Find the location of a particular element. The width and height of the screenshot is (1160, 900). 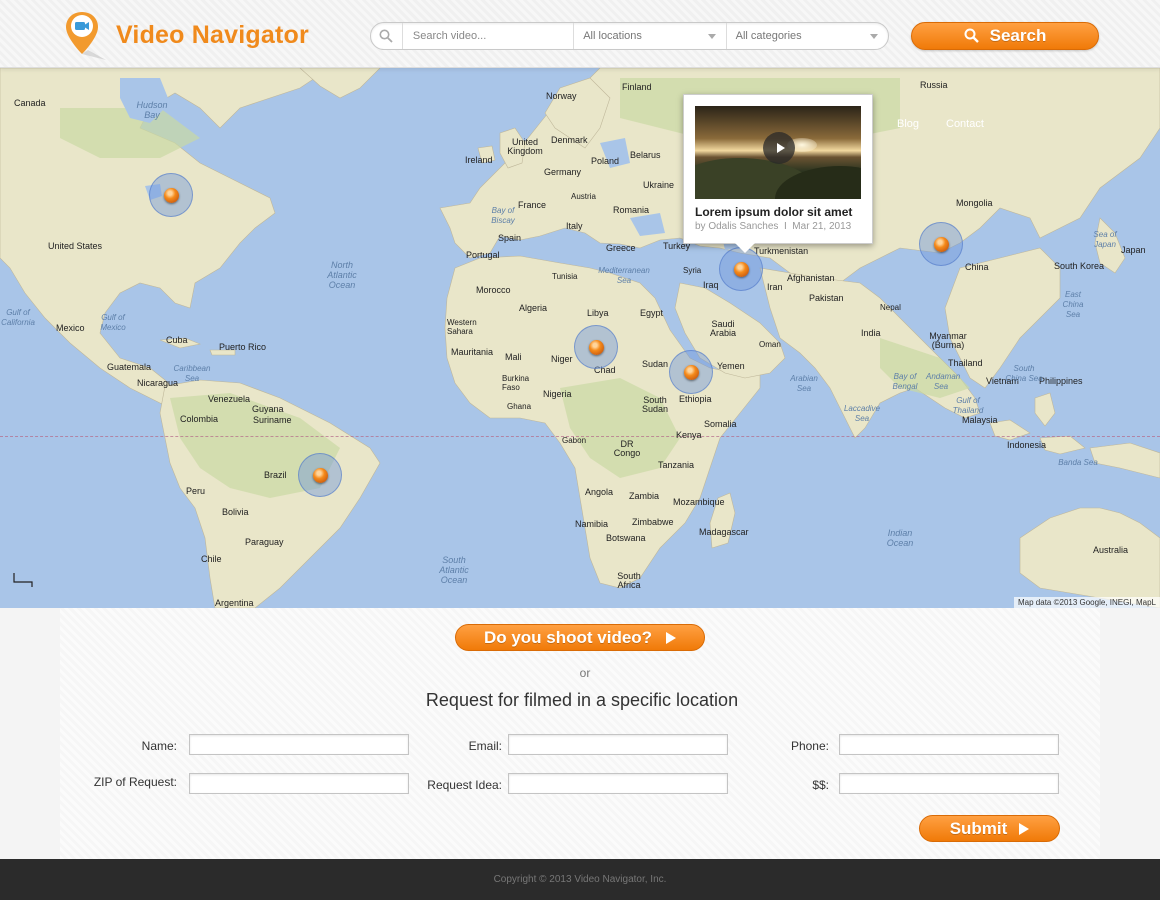

map-label: Bolivia is located at coordinates (235, 512).